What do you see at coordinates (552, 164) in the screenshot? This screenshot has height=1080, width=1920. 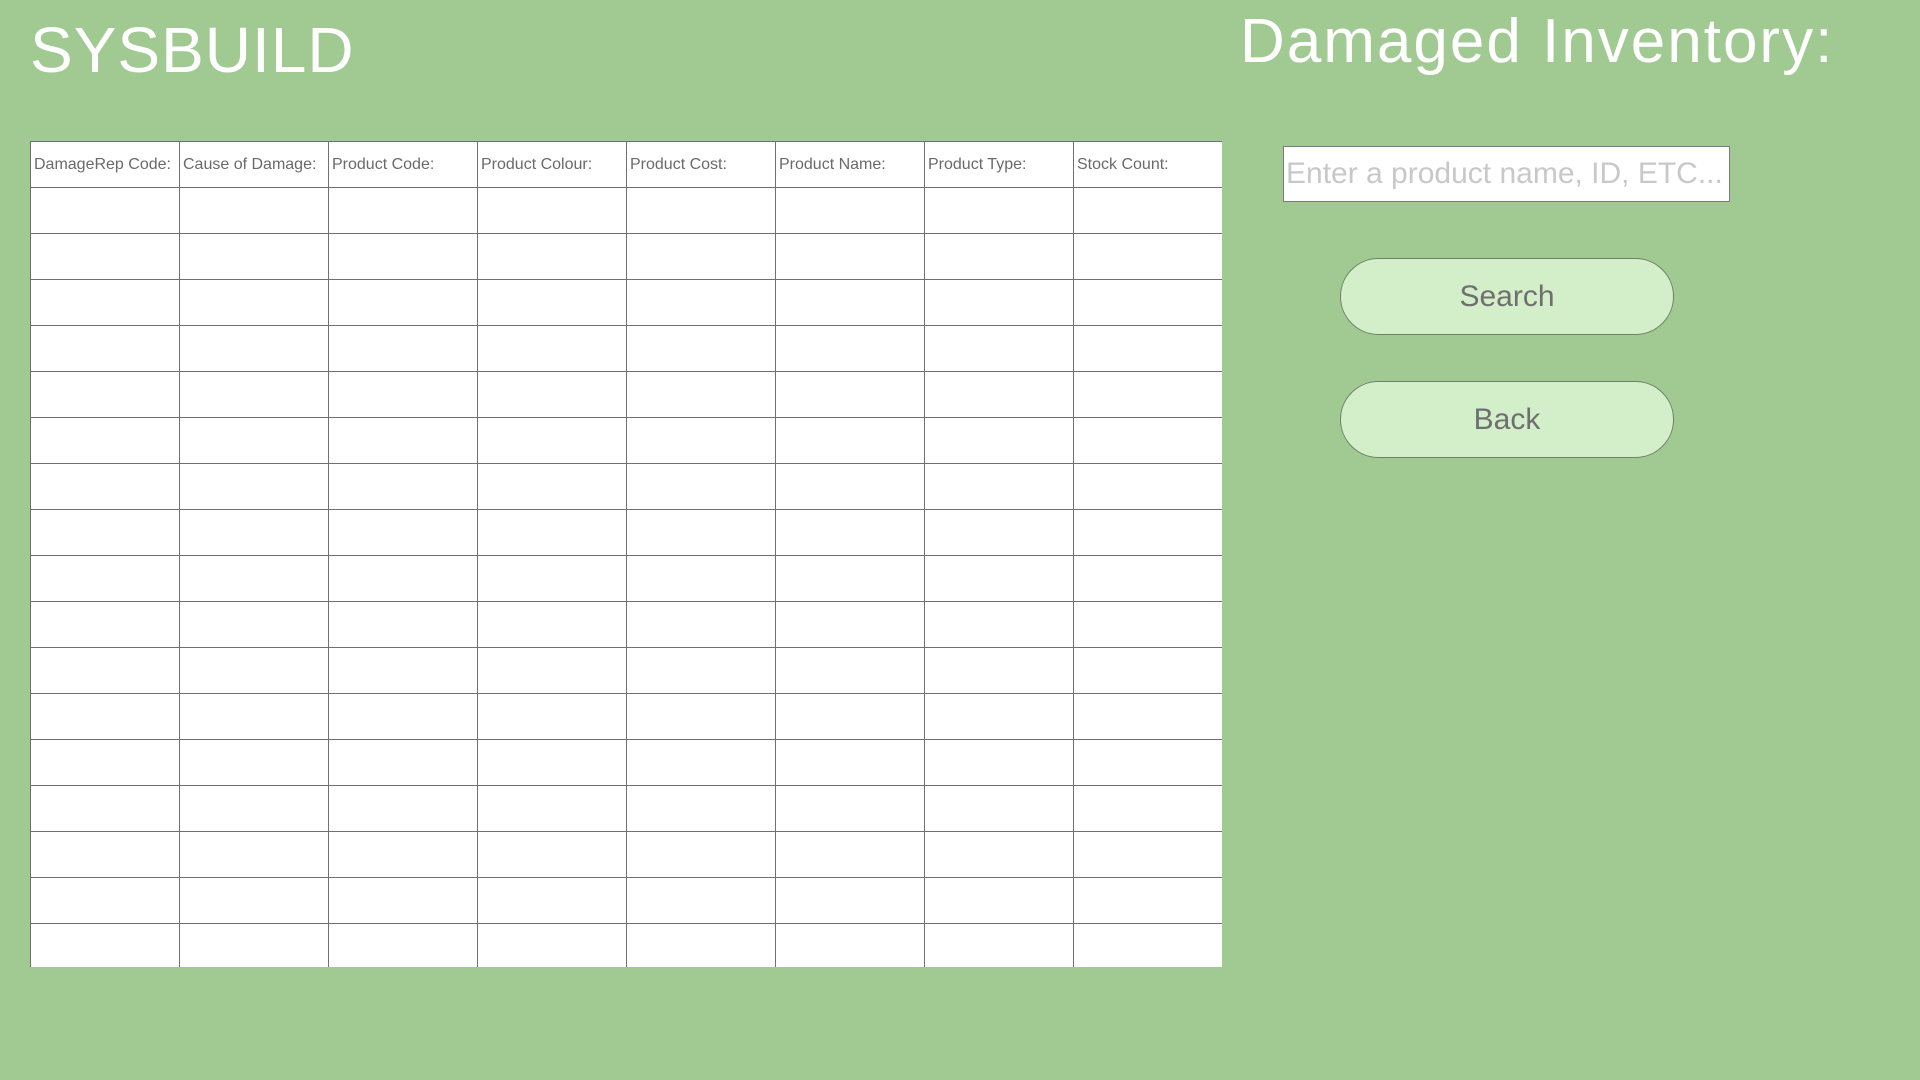 I see `column-header-product-colour: Product Colour:` at bounding box center [552, 164].